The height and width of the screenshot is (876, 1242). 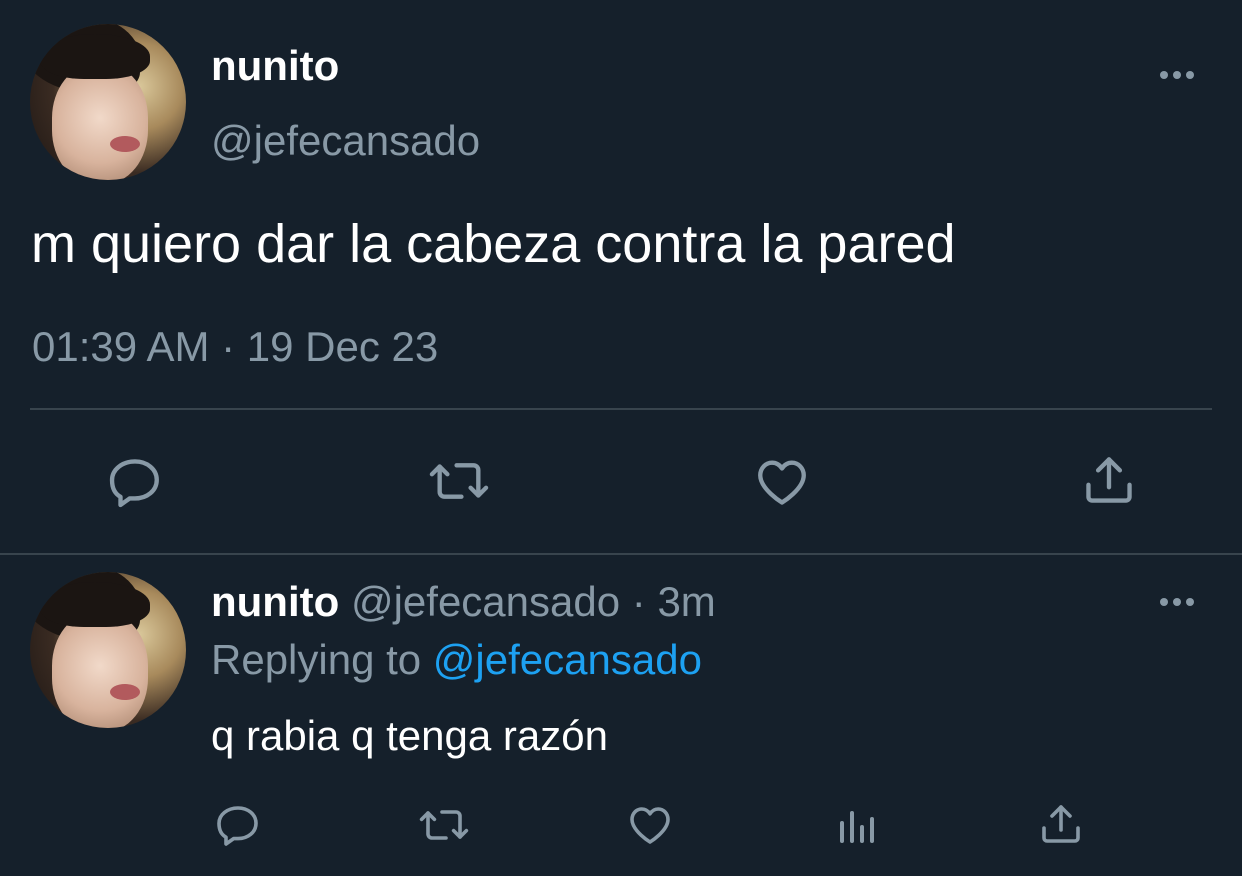 I want to click on main-tweet-timestamp: 01:39 AM · 19 Dec 23, so click(x=235, y=347).